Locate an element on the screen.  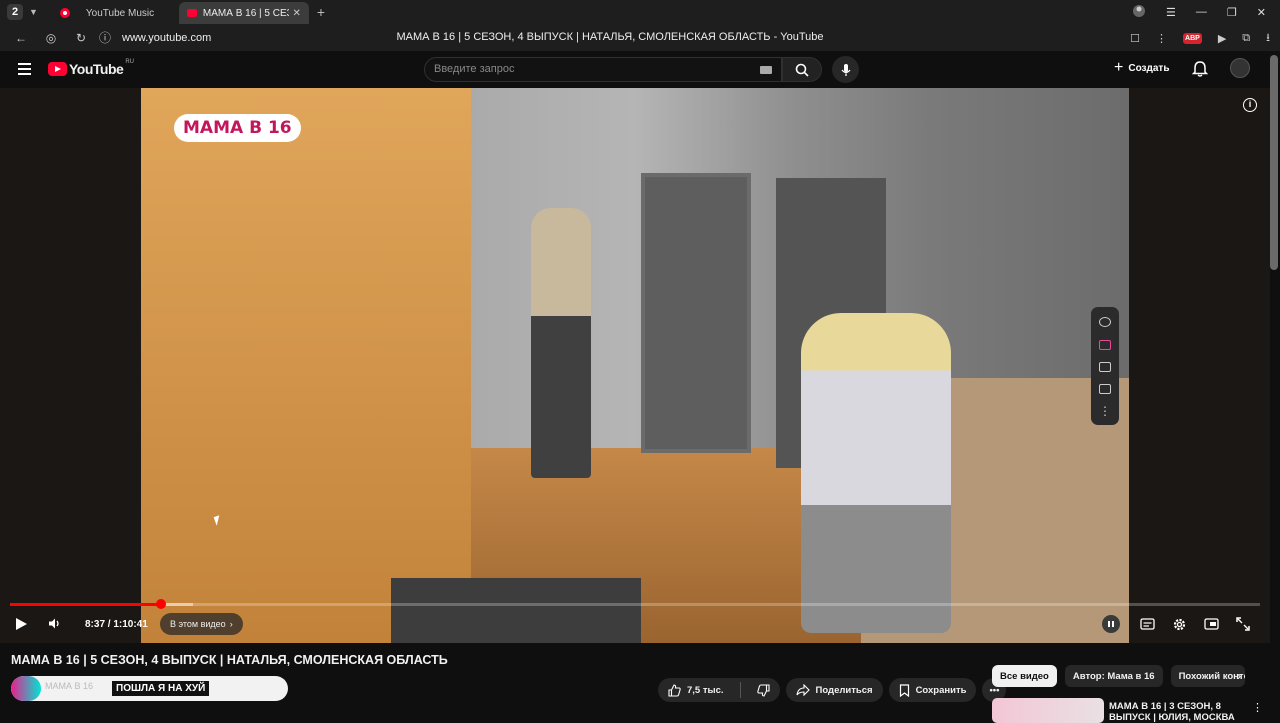
minimize-icon: — is located at coordinates (1201, 12).